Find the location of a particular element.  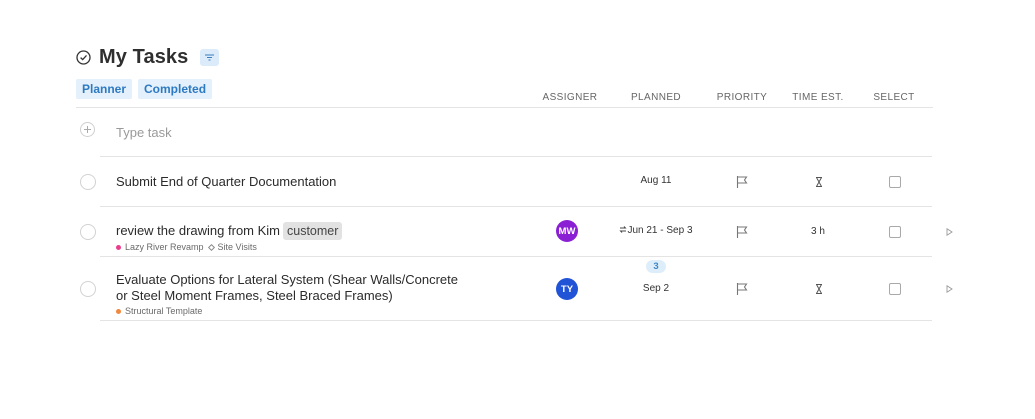

task-meta: Lazy River Revamp Site Visits is located at coordinates (186, 247).